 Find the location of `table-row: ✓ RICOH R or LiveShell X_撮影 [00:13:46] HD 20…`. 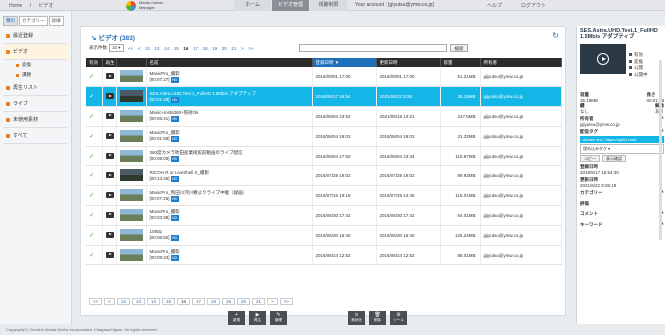

table-row: ✓ RICOH R or LiveShell X_撮影 [00:13:46] HD 20… is located at coordinates (324, 176).